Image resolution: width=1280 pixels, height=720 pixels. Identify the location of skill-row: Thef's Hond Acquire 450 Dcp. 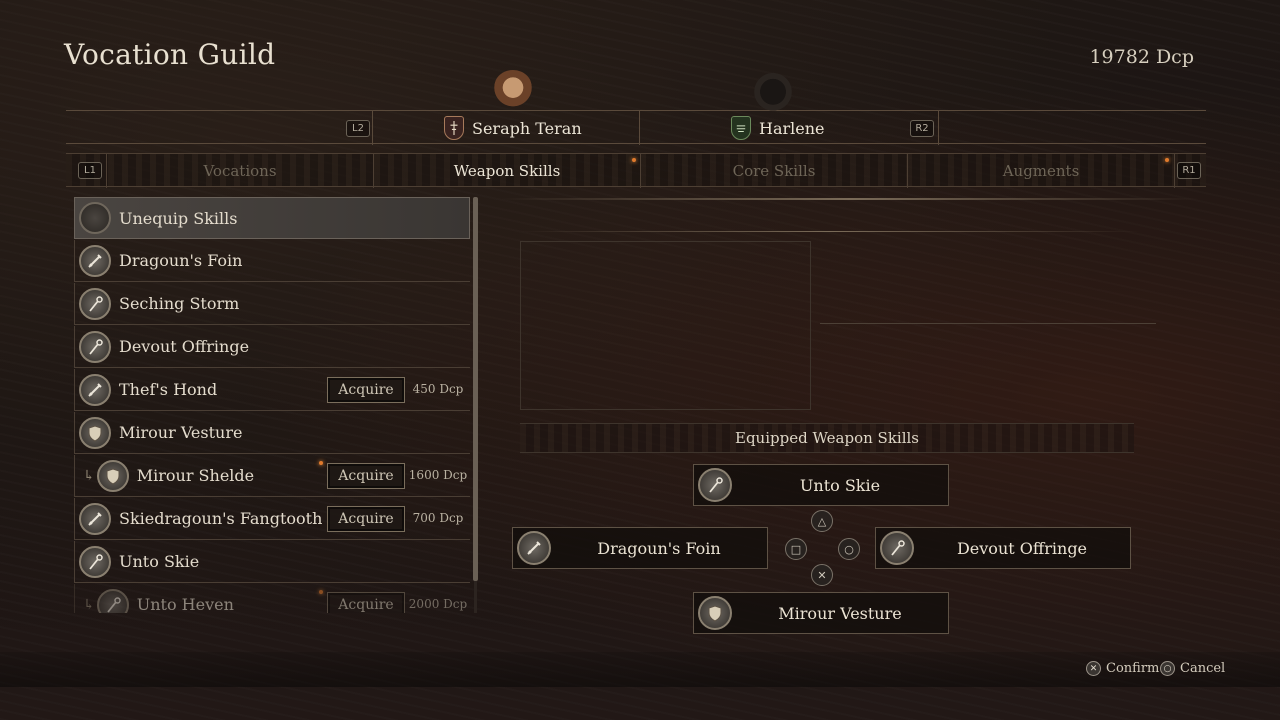
(272, 390).